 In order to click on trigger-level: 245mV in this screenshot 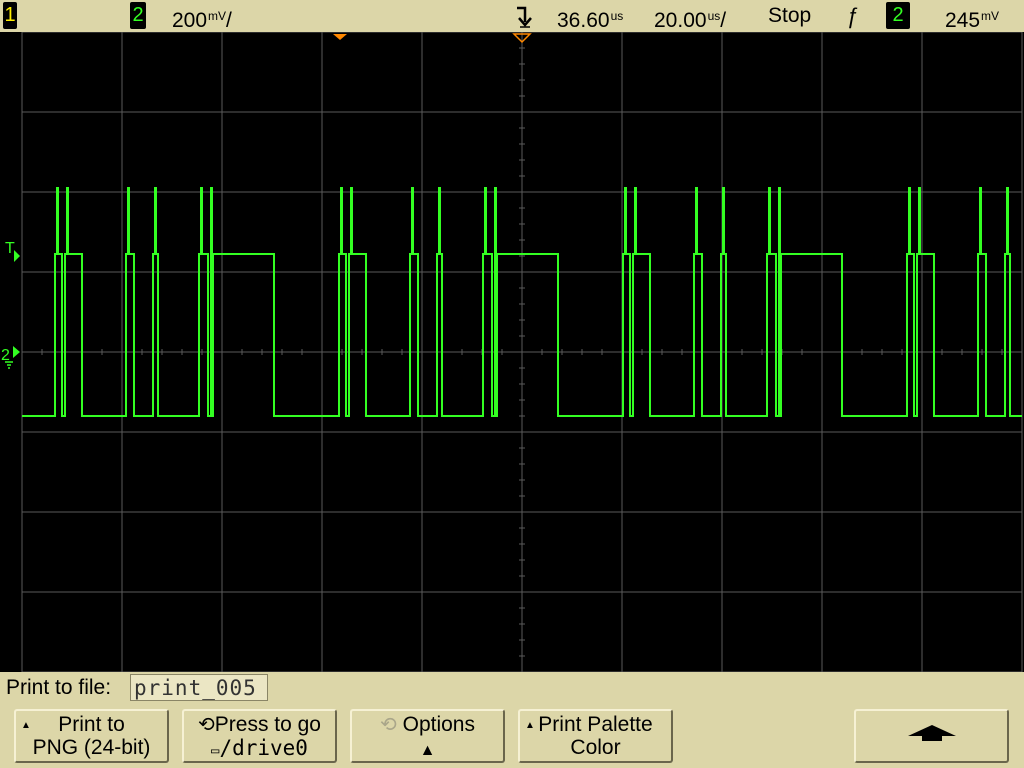, I will do `click(972, 20)`.